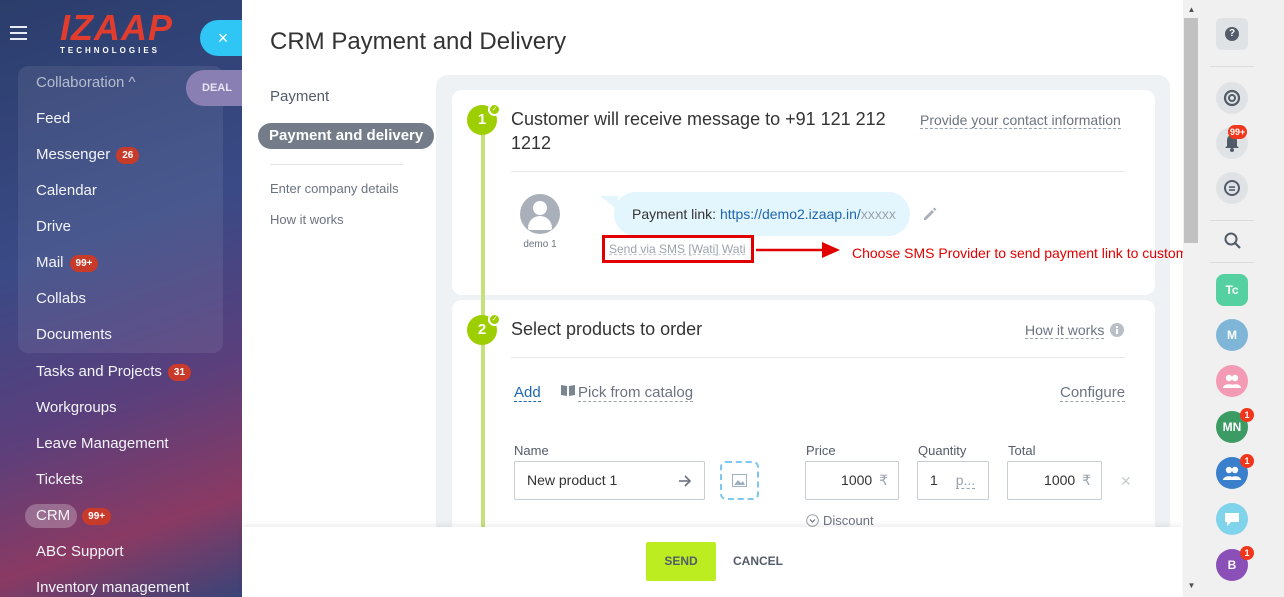  I want to click on pick-from-catalog-link: Pick from catalog, so click(636, 393).